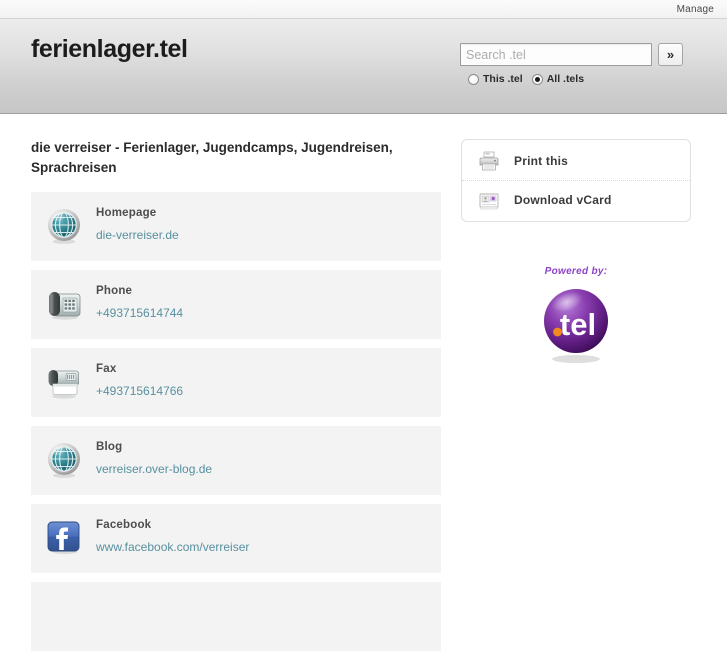 This screenshot has width=727, height=660. What do you see at coordinates (236, 460) in the screenshot?
I see `record-row: Blog verreiser.over-blog.de` at bounding box center [236, 460].